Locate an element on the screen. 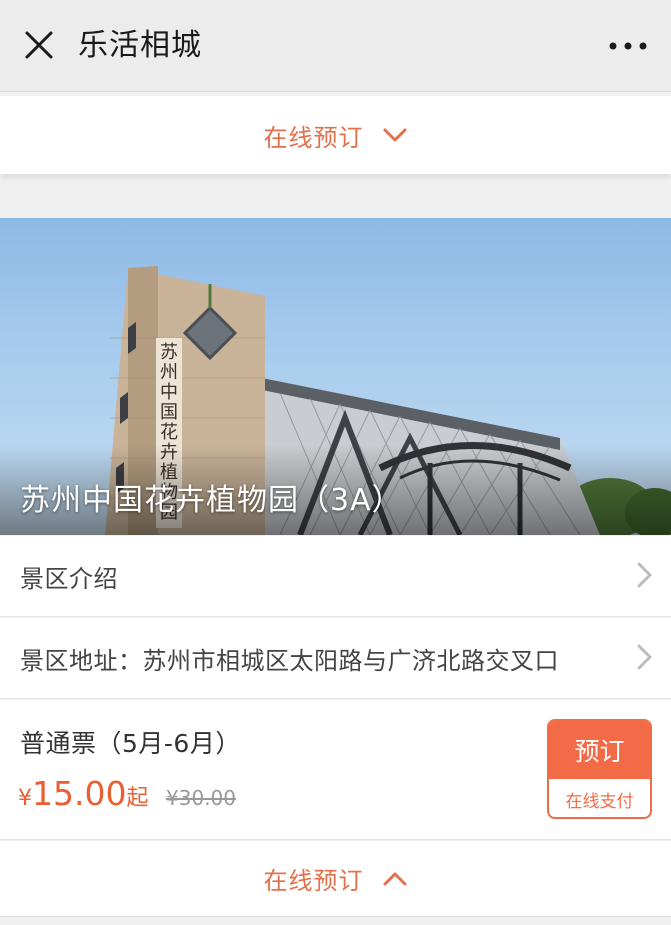 Image resolution: width=671 pixels, height=925 pixels. original-price: ¥30.00 is located at coordinates (201, 798).